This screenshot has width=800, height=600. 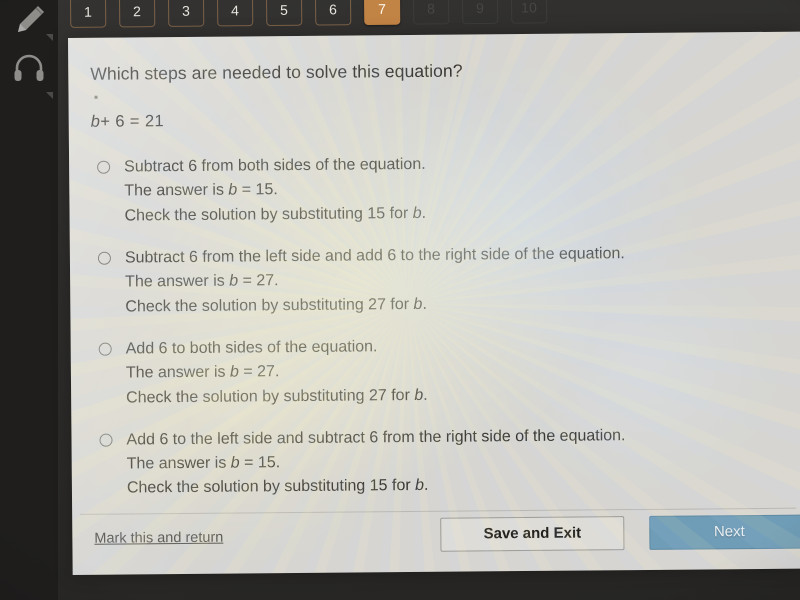 What do you see at coordinates (29, 300) in the screenshot?
I see `left-tool-rail` at bounding box center [29, 300].